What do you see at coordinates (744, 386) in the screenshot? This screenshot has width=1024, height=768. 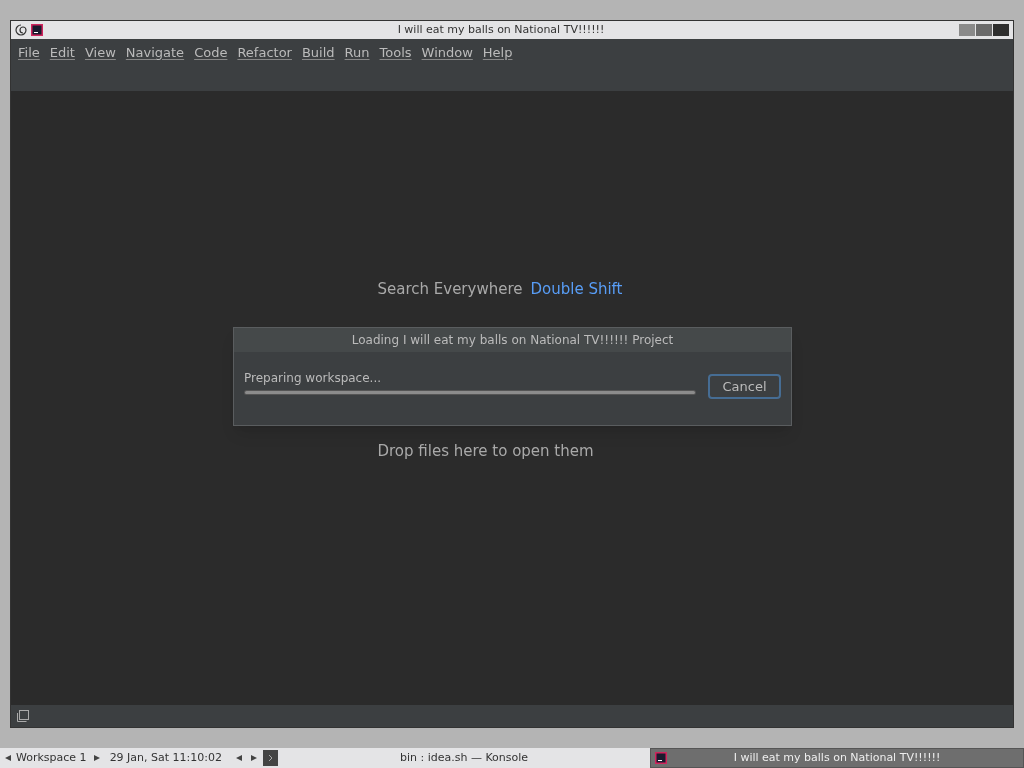 I see `cancel-button: Cancel` at bounding box center [744, 386].